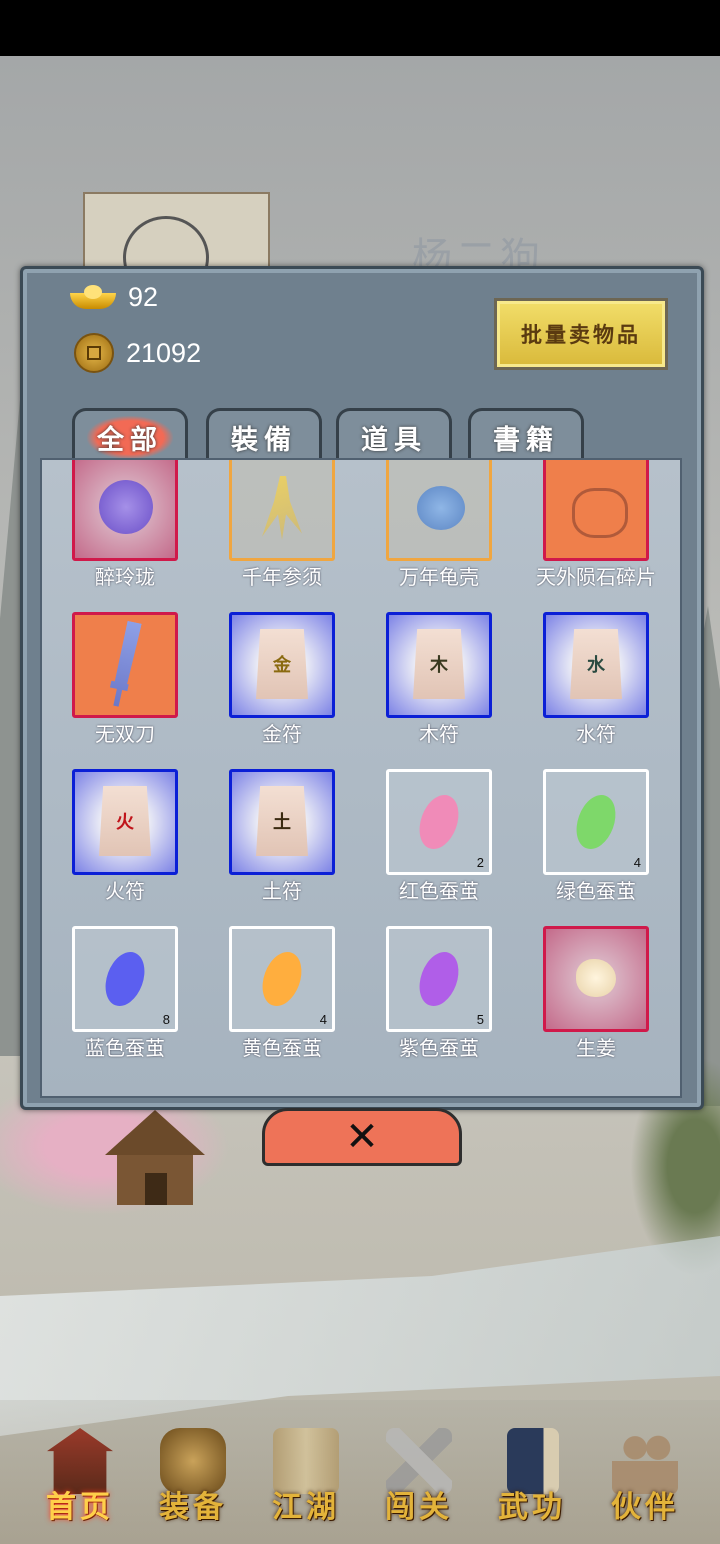 Image resolution: width=720 pixels, height=1544 pixels. I want to click on talisman-icon: 水, so click(596, 664).